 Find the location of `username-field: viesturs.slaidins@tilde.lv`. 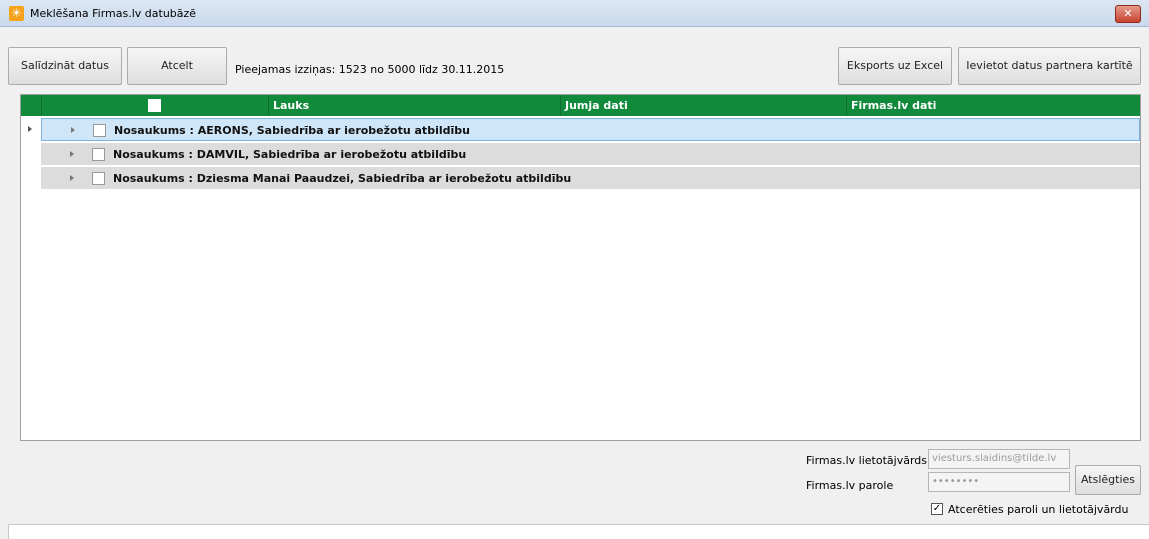

username-field: viesturs.slaidins@tilde.lv is located at coordinates (999, 459).